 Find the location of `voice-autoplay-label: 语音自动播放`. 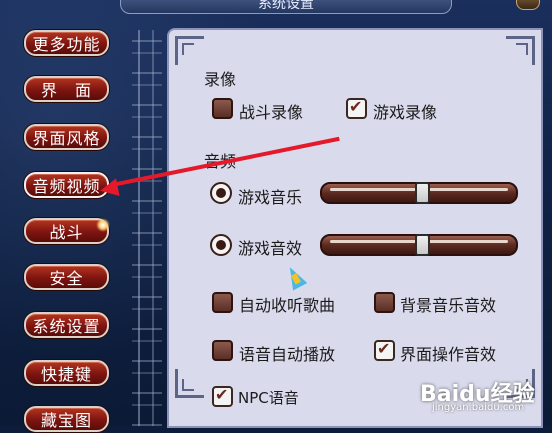

voice-autoplay-label: 语音自动播放 is located at coordinates (287, 354).